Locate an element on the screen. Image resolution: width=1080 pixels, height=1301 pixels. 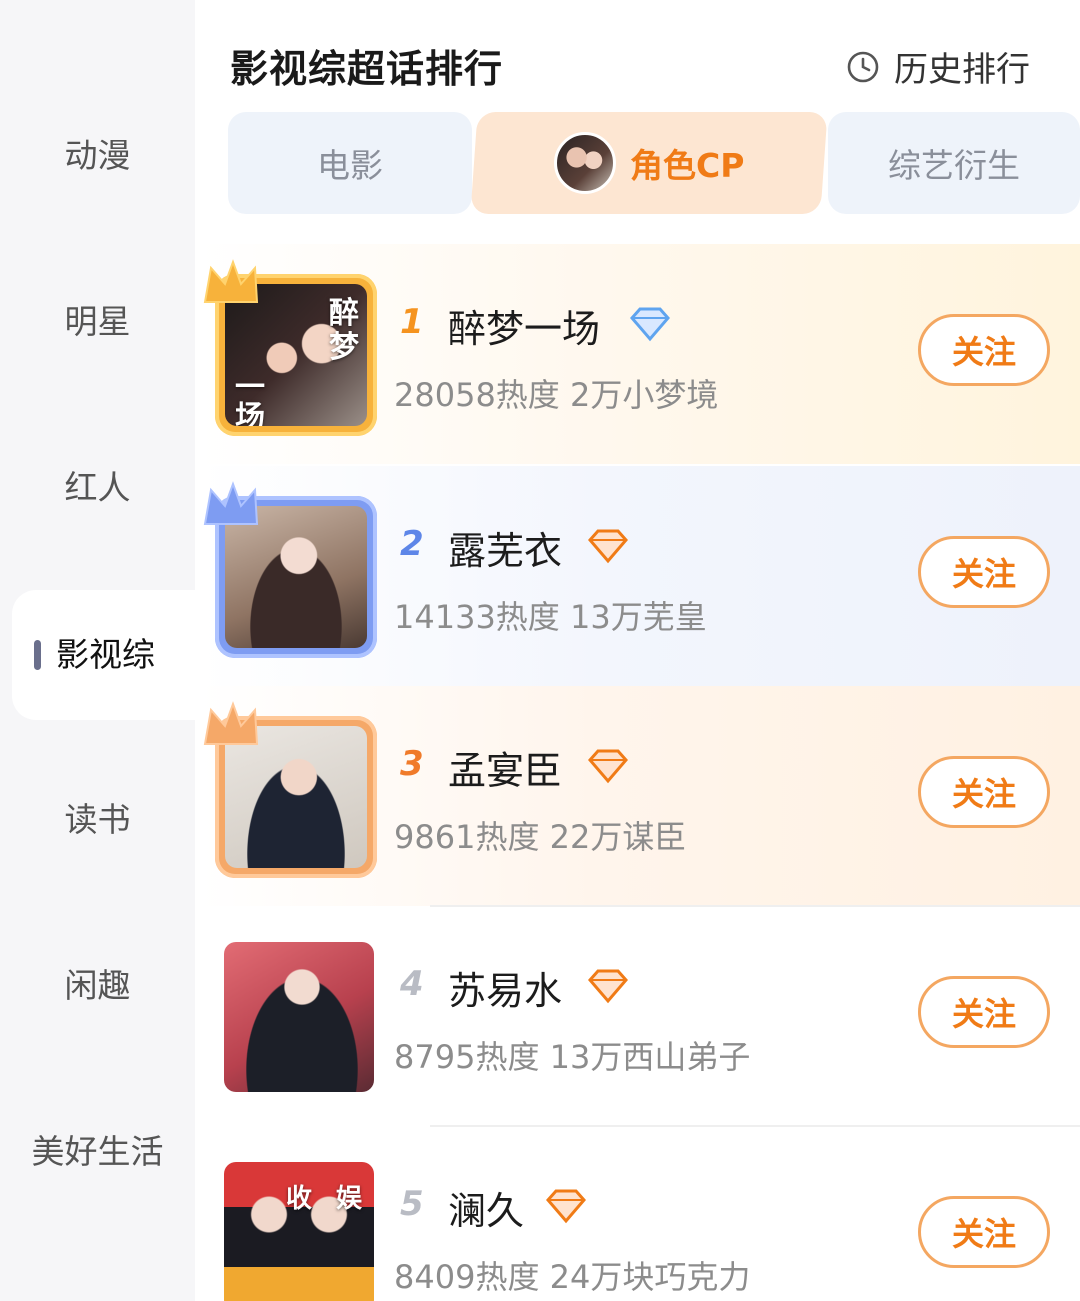
sidebar-item-good-life: 美好生活 is located at coordinates (97, 1152).